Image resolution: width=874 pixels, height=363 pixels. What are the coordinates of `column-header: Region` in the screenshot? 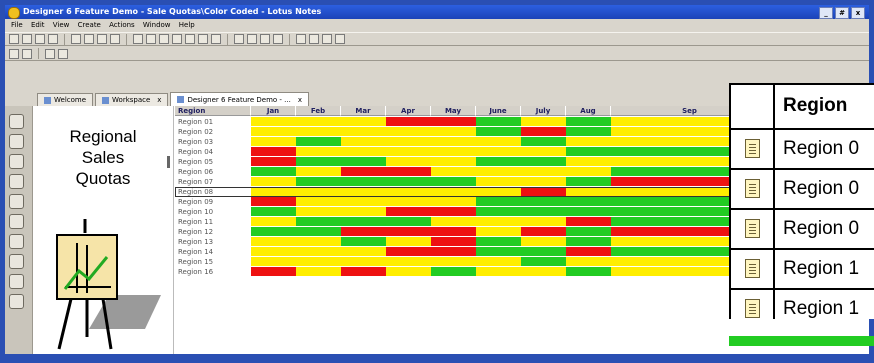 It's located at (213, 111).